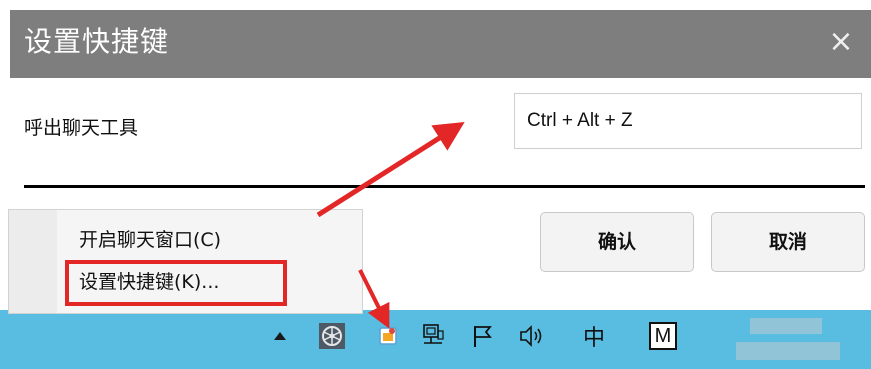 The width and height of the screenshot is (871, 369). I want to click on annotation-arrows, so click(390, 225).